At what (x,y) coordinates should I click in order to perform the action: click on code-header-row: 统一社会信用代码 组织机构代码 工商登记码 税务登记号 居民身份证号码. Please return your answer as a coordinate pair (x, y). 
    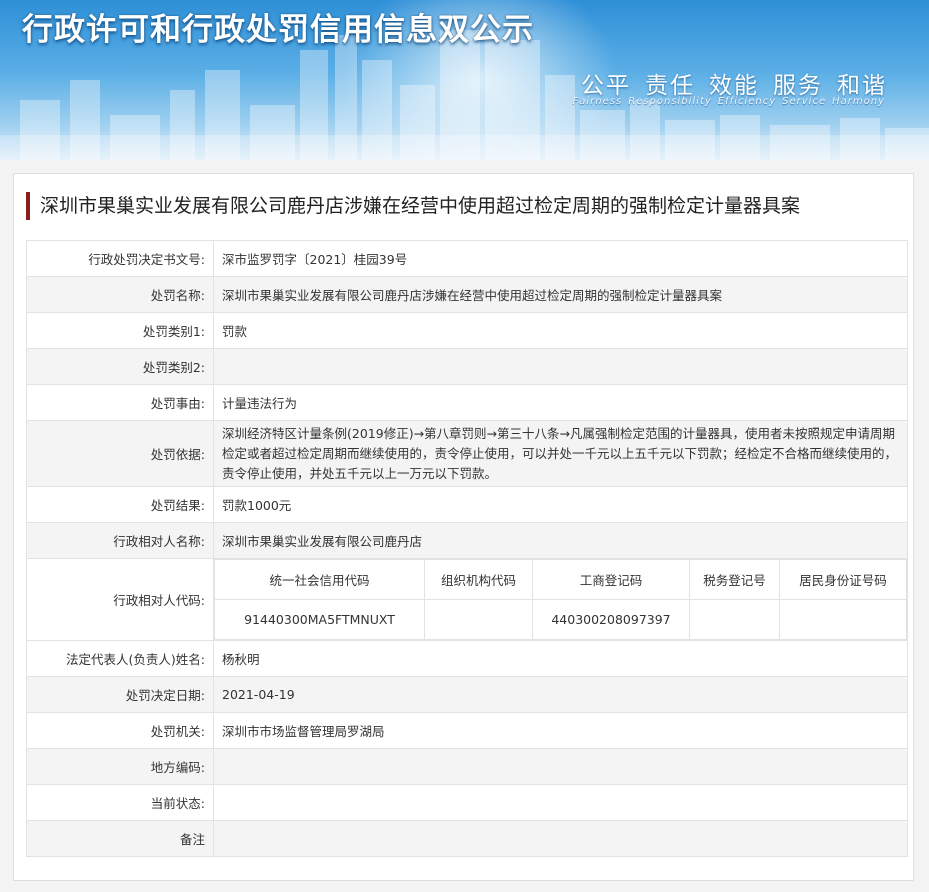
    Looking at the image, I should click on (560, 579).